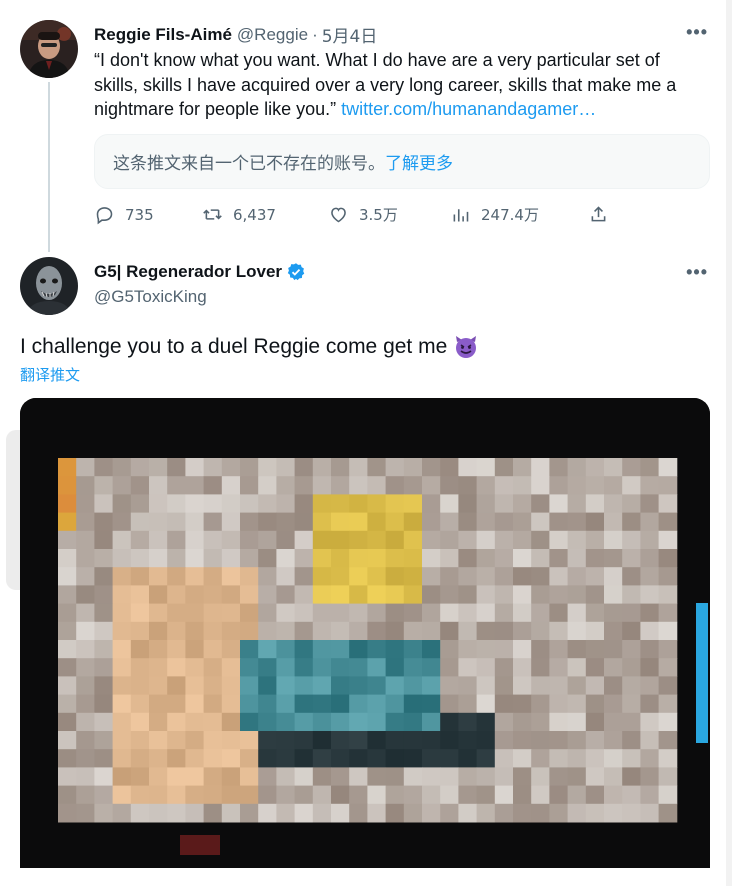  Describe the element at coordinates (163, 35) in the screenshot. I see `author-name: Reggie Fils-Aimé` at that location.